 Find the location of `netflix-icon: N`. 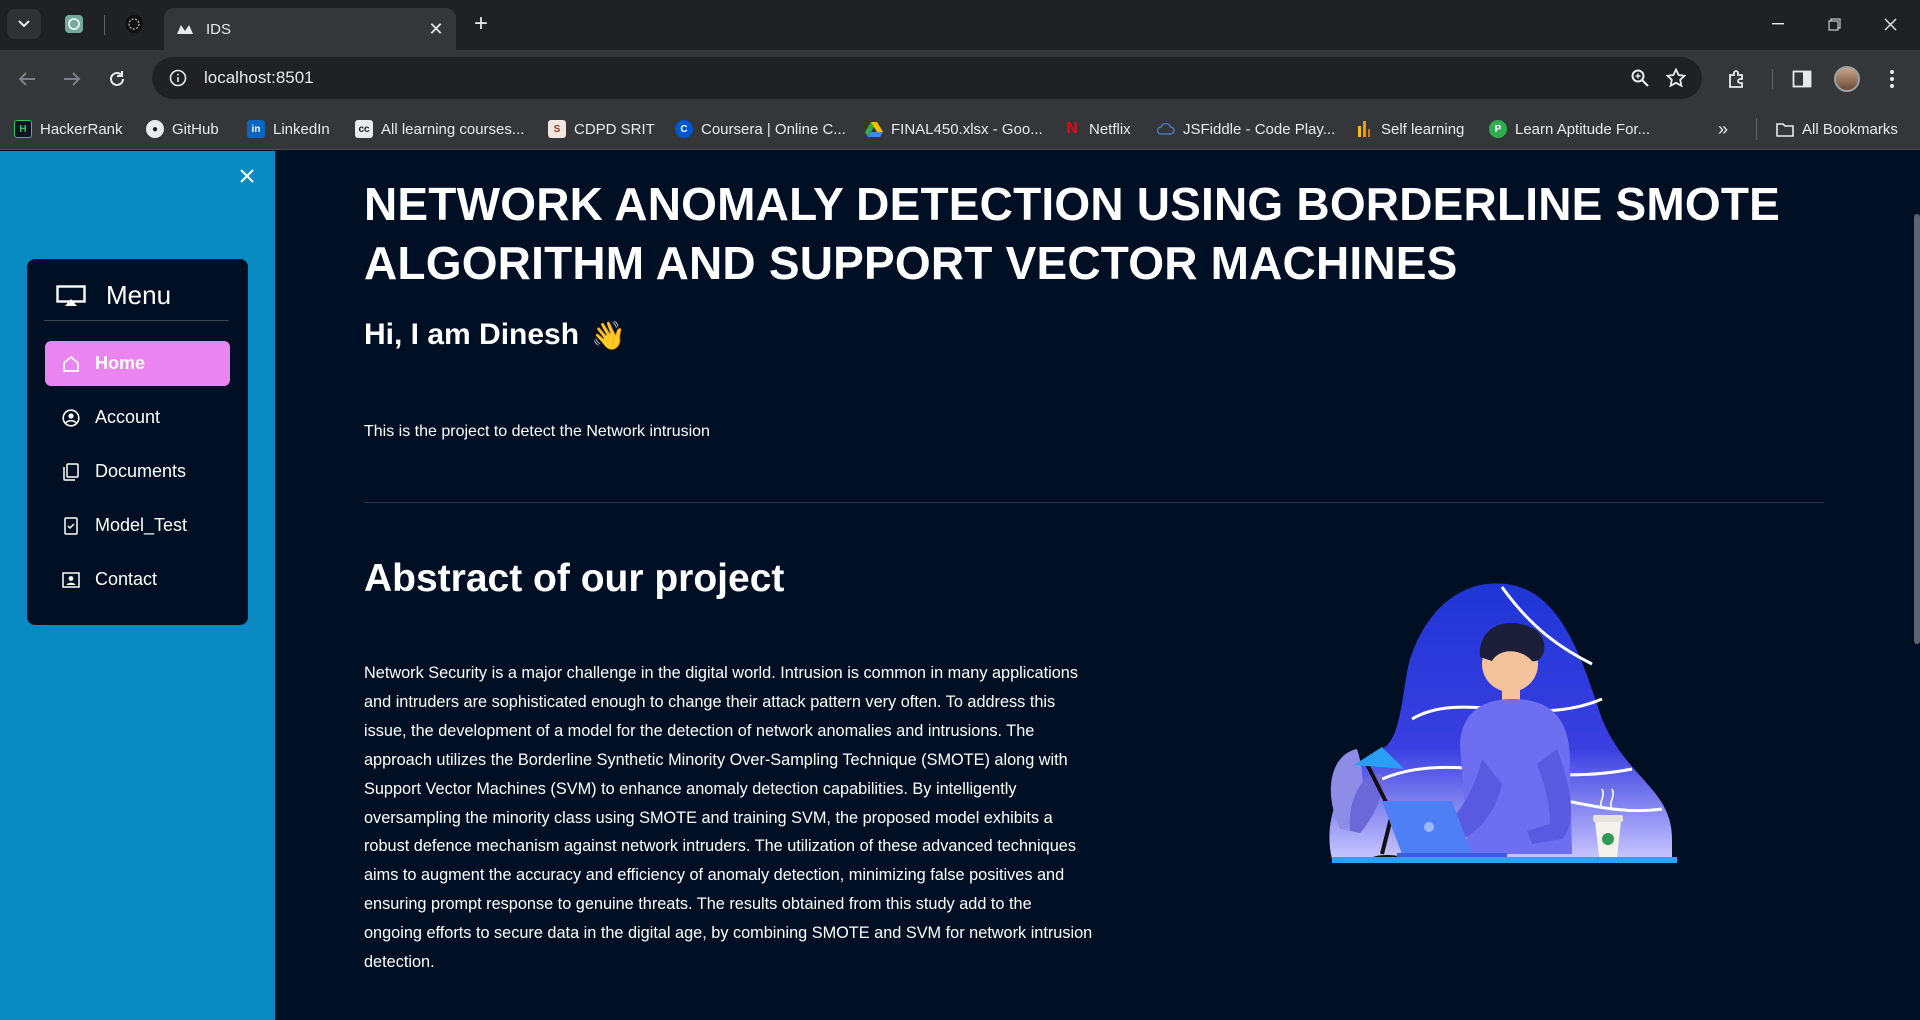

netflix-icon: N is located at coordinates (1072, 128).